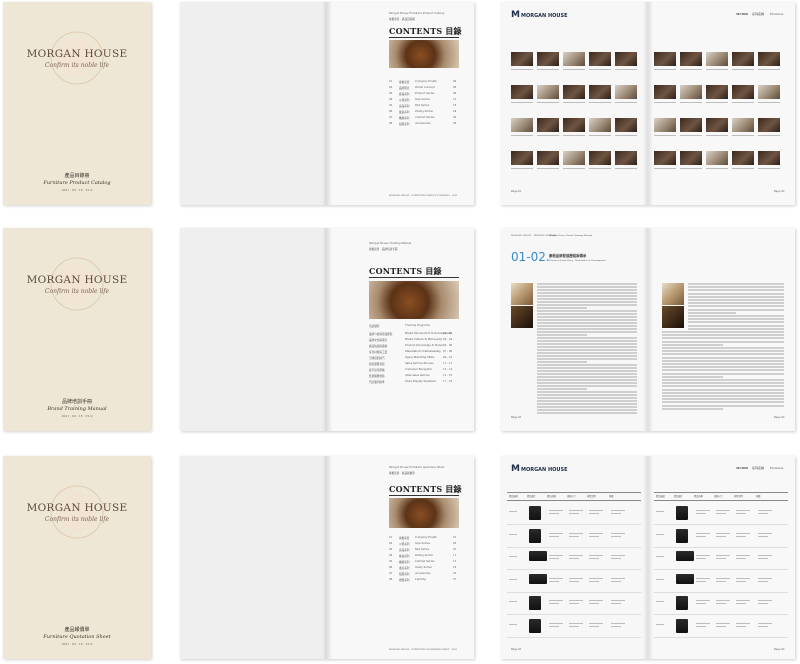  What do you see at coordinates (455, 573) in the screenshot?
I see `toc-entry-page: 23` at bounding box center [455, 573].